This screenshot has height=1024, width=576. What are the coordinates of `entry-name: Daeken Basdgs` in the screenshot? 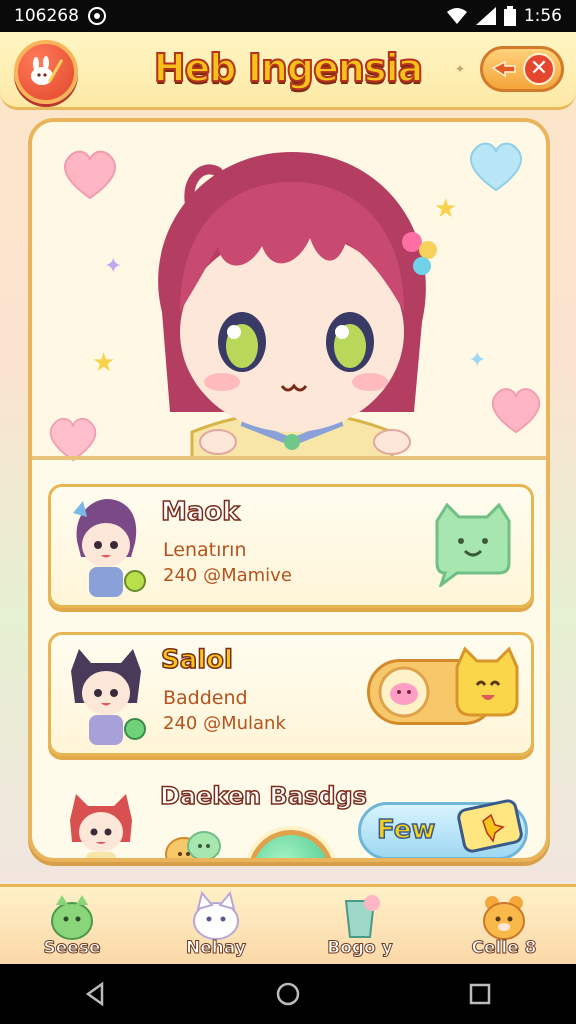 It's located at (263, 796).